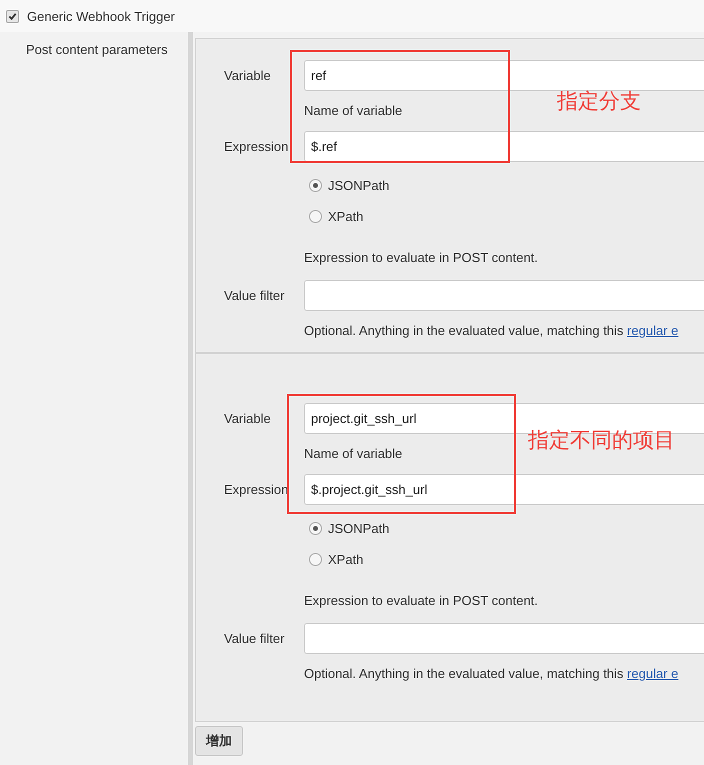 The height and width of the screenshot is (765, 704). What do you see at coordinates (599, 101) in the screenshot?
I see `annotation-note: 指定分支` at bounding box center [599, 101].